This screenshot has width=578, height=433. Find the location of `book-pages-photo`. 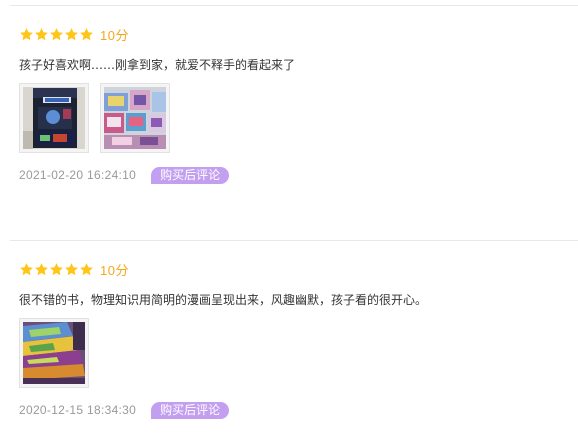

book-pages-photo is located at coordinates (135, 118).